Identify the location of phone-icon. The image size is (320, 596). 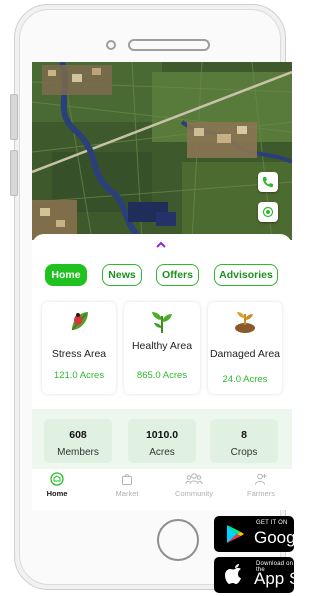
(268, 182).